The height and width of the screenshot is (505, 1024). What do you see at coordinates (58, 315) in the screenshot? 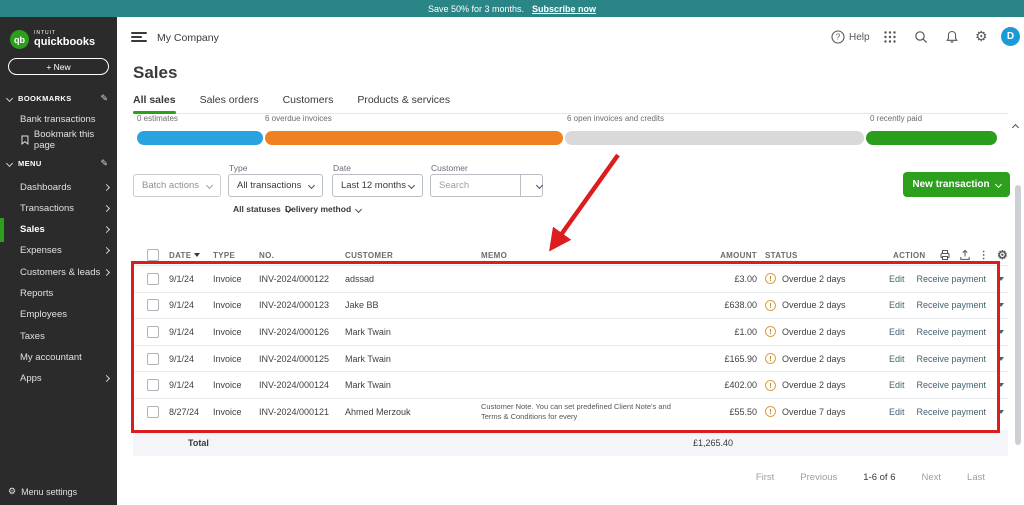
I see `sidebar-item-employees: Employees` at bounding box center [58, 315].